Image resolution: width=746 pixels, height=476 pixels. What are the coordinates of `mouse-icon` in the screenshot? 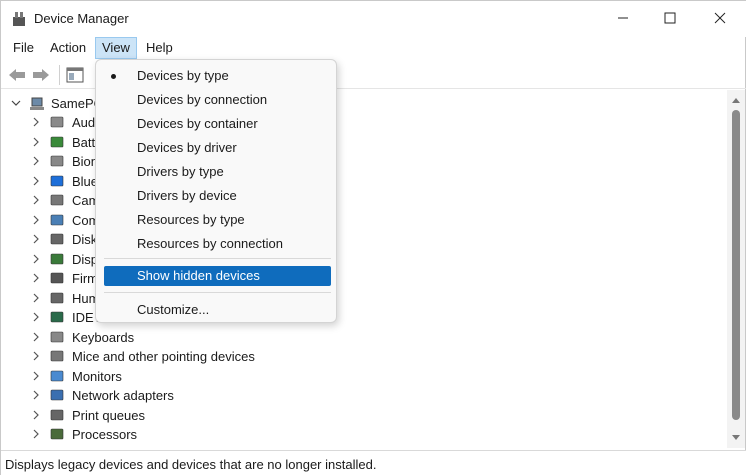 It's located at (57, 356).